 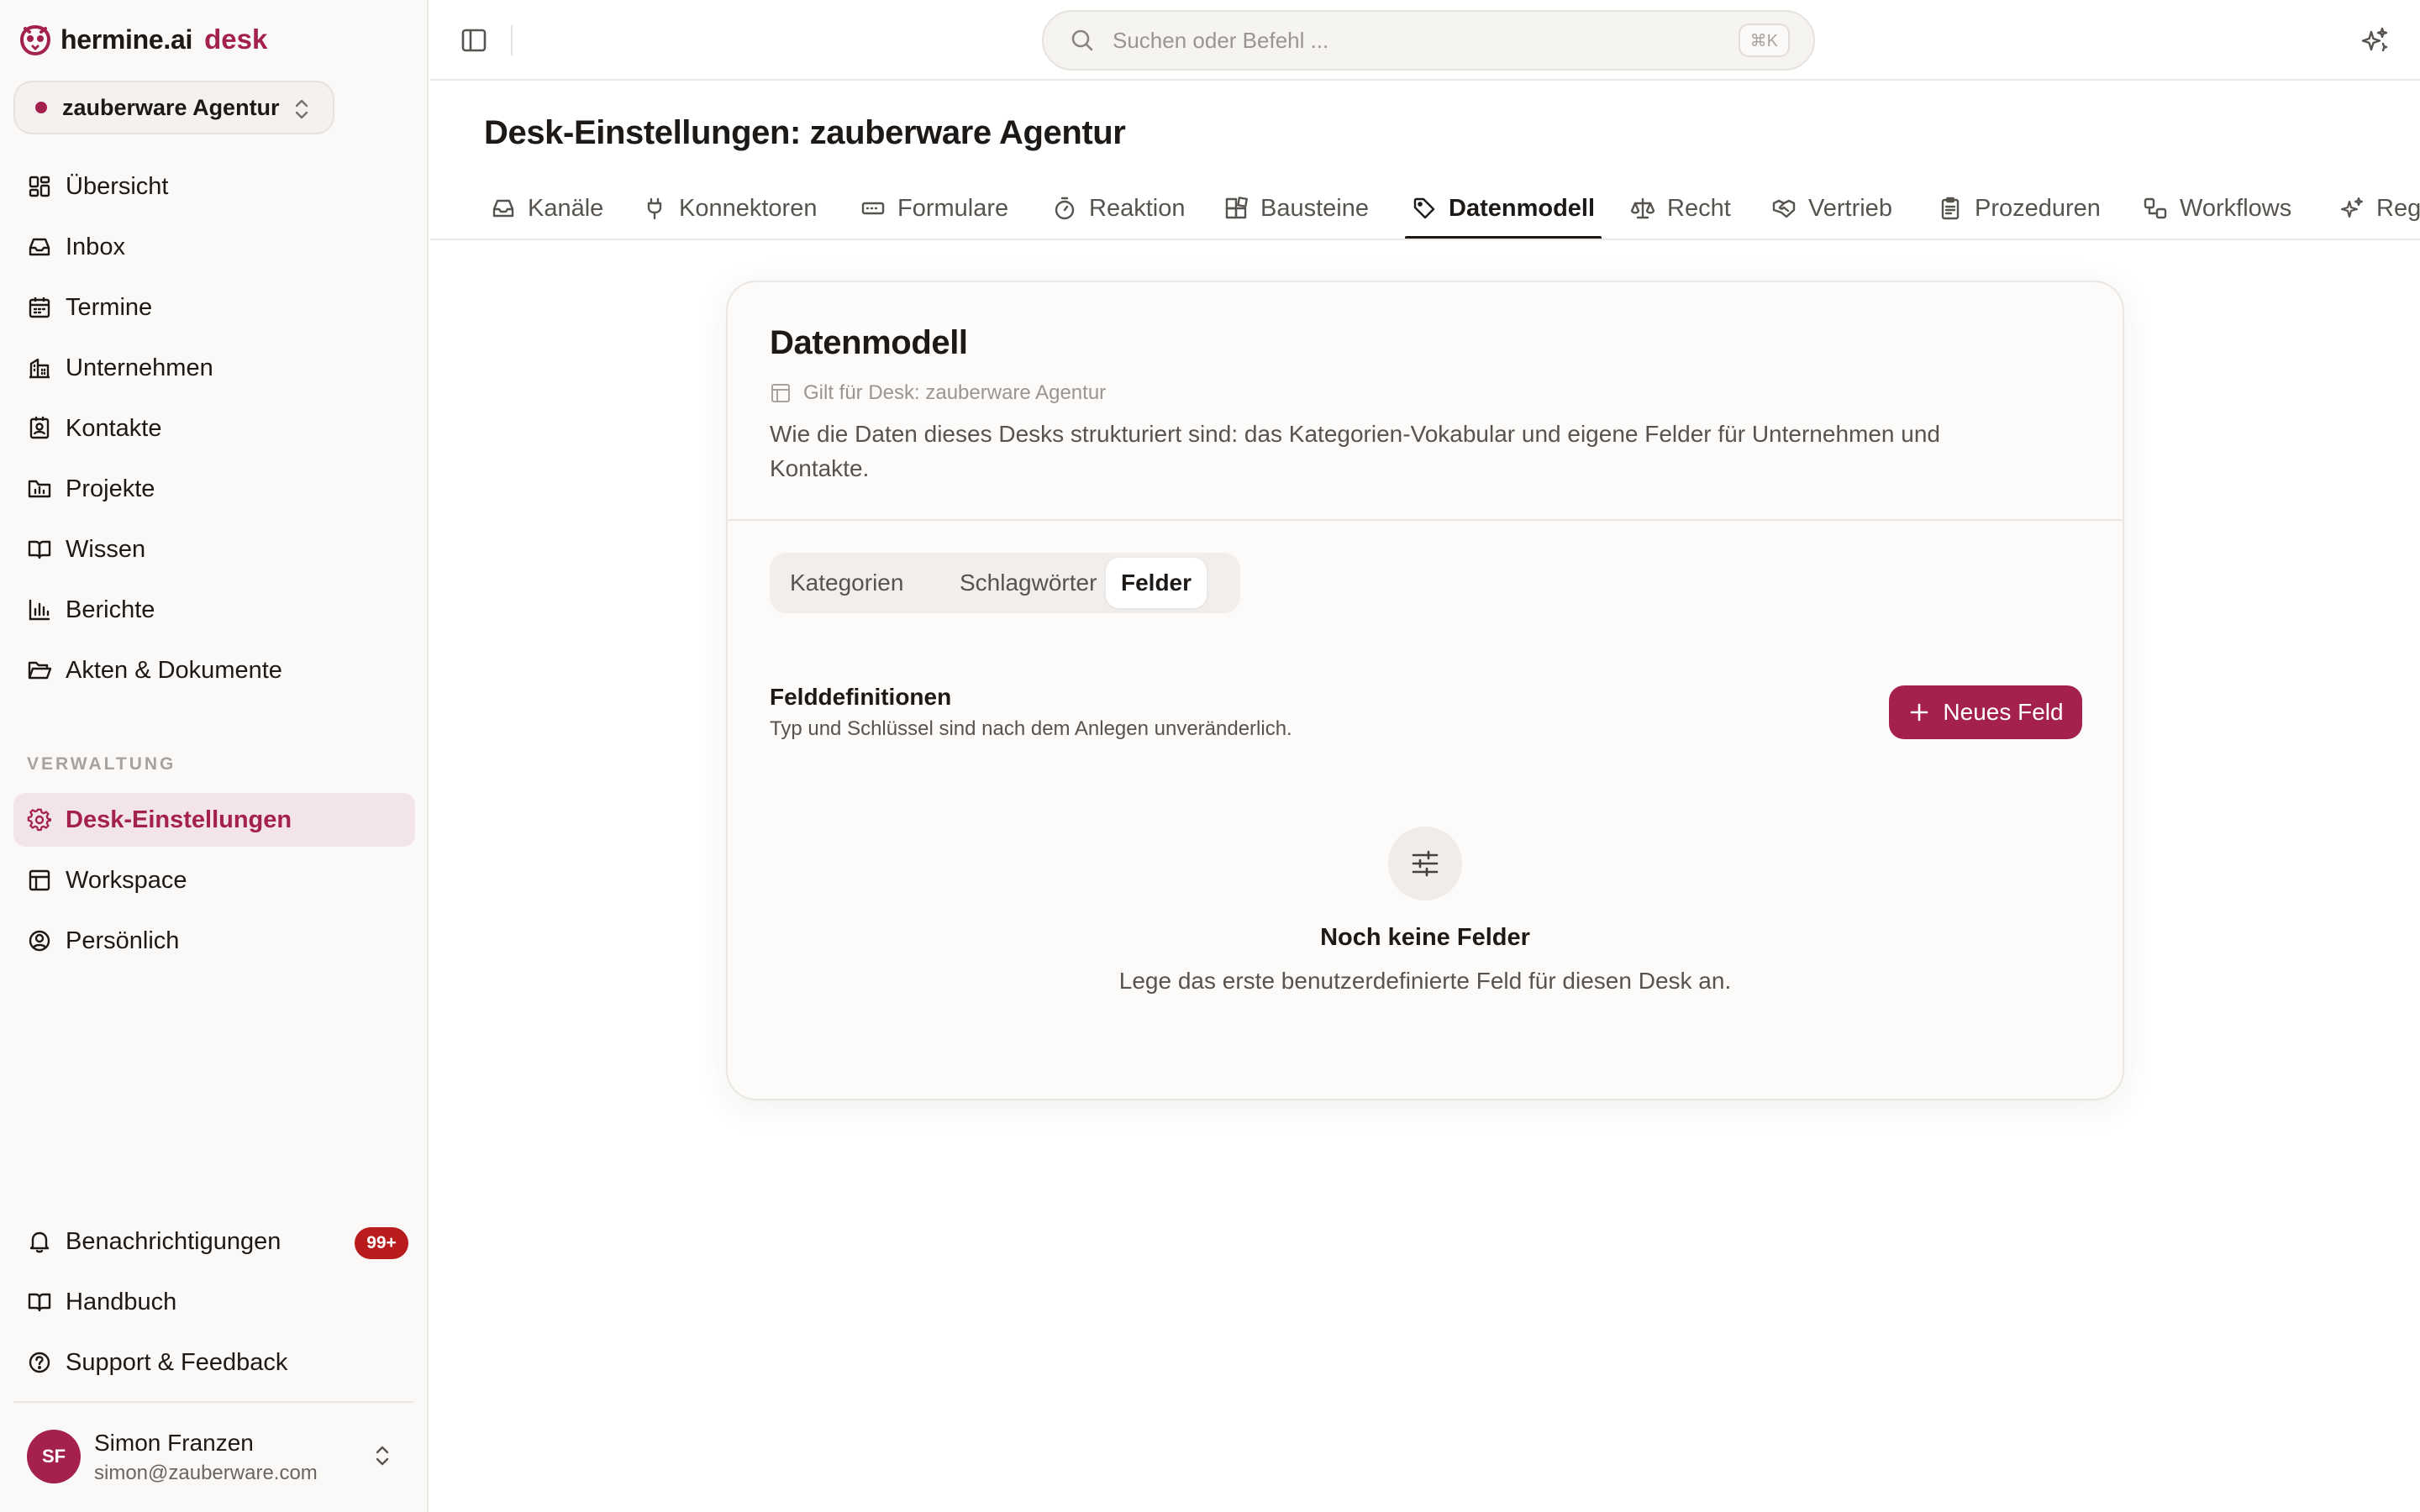 I want to click on nav-item-uebersicht: Übersicht, so click(x=214, y=186).